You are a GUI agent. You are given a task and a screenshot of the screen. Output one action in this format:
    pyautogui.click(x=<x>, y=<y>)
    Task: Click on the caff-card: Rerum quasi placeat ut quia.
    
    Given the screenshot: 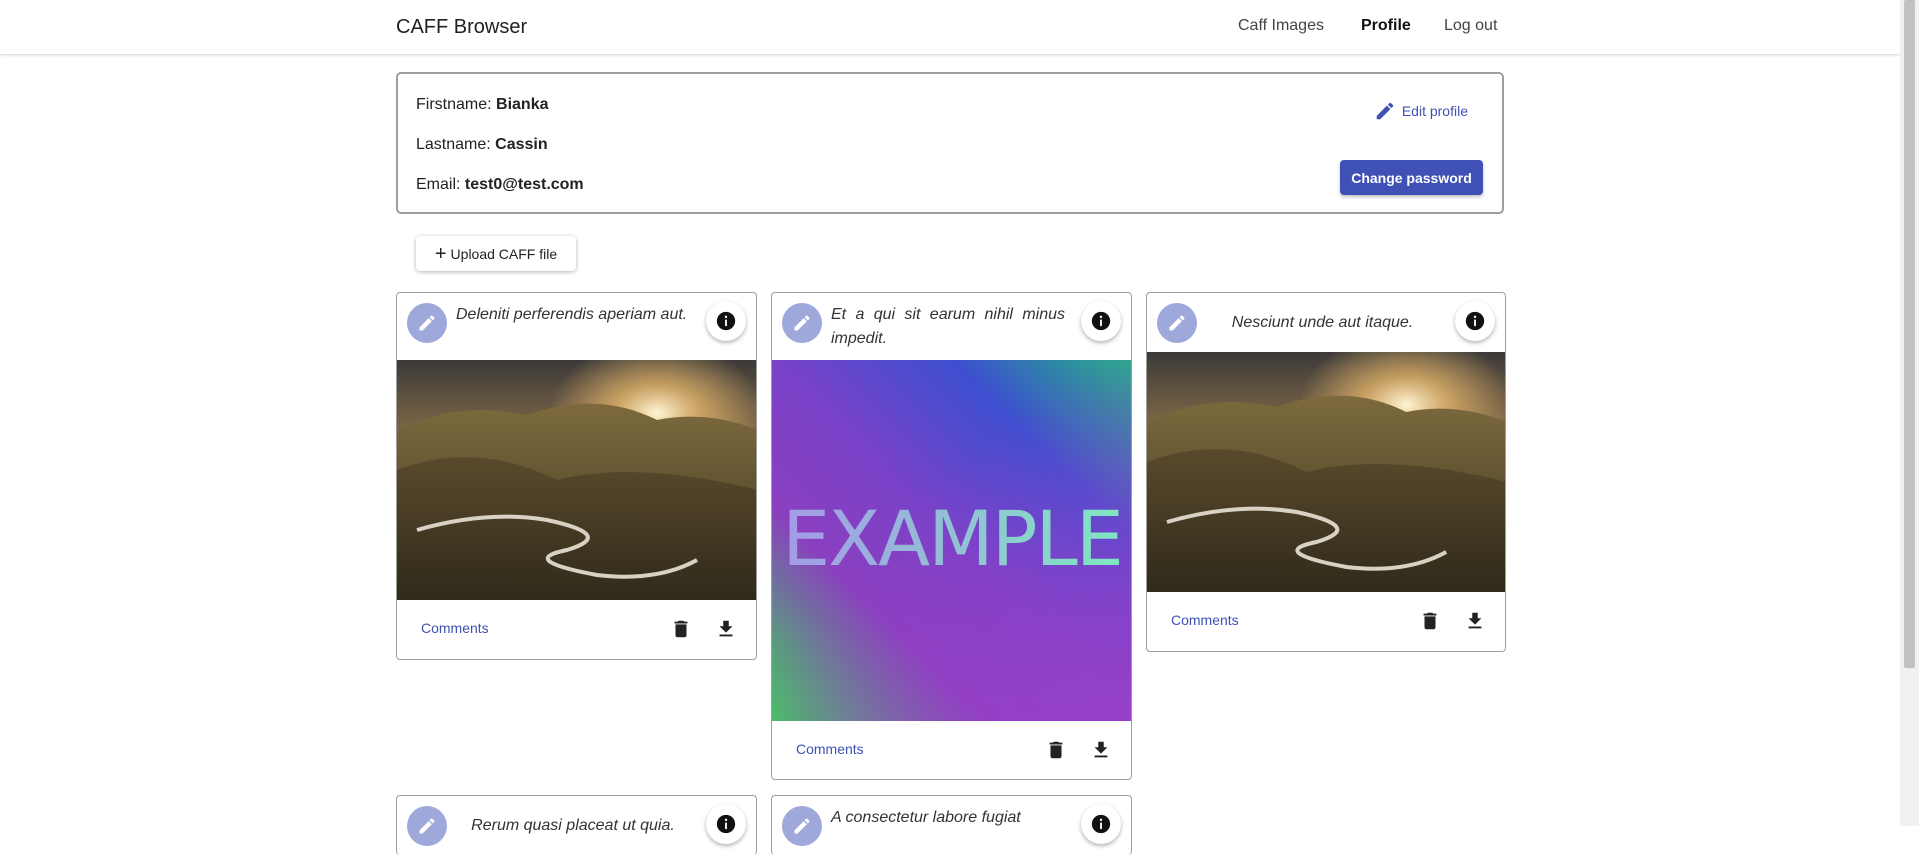 What is the action you would take?
    pyautogui.click(x=576, y=825)
    